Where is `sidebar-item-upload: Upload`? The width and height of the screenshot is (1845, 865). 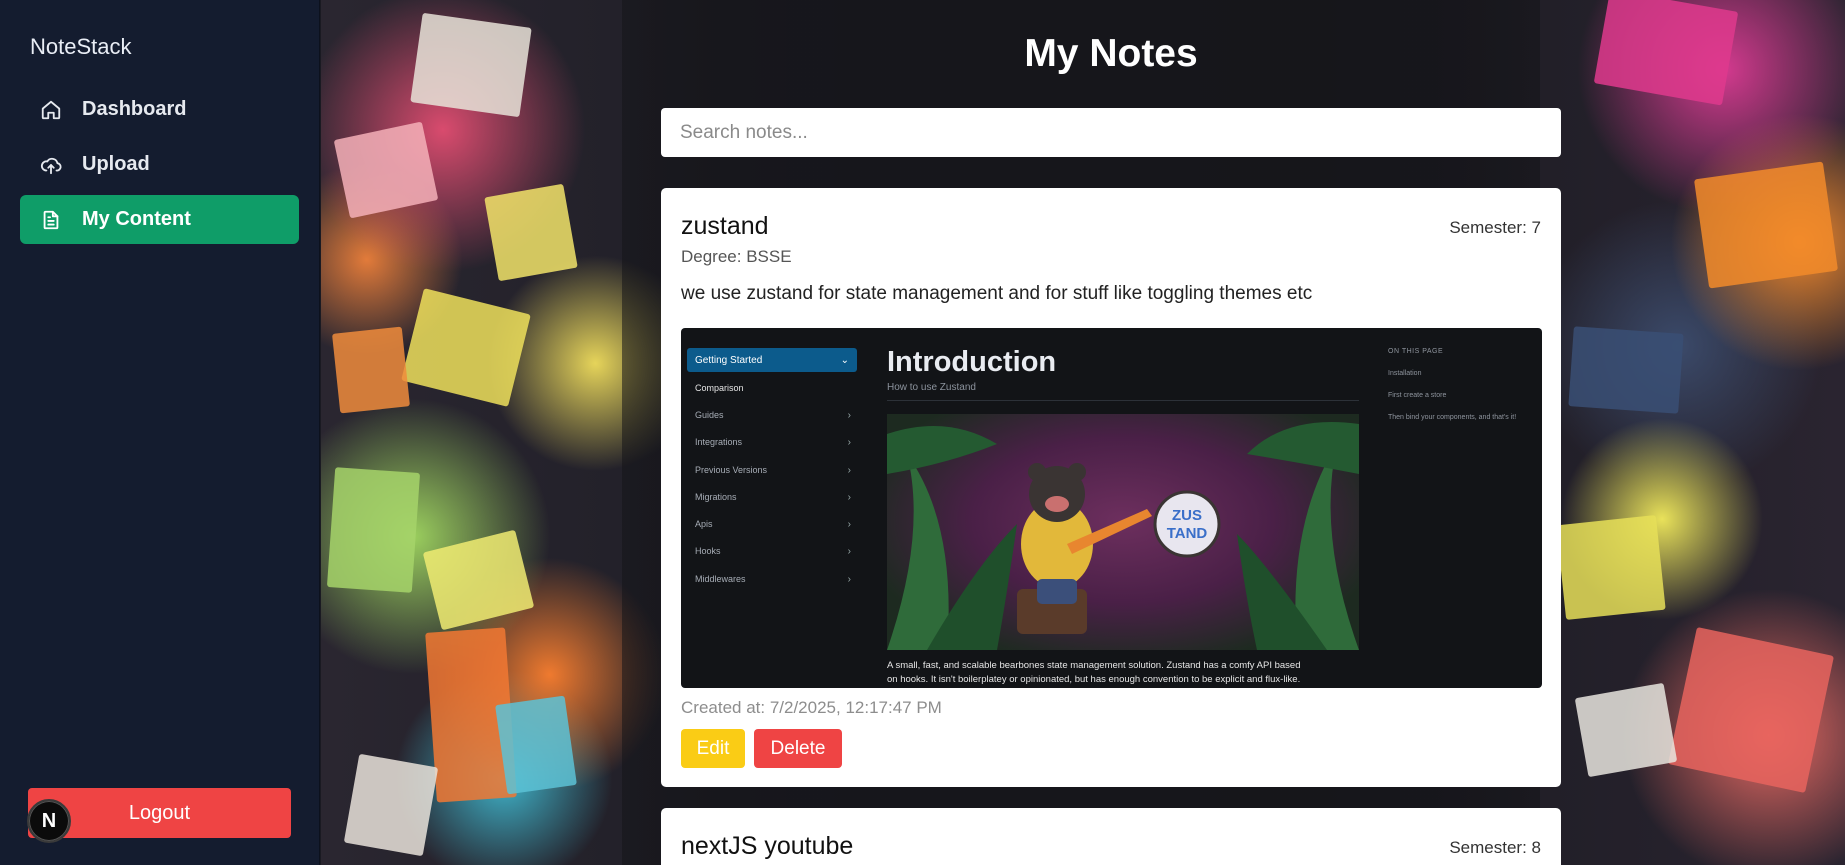
sidebar-item-upload: Upload is located at coordinates (159, 164).